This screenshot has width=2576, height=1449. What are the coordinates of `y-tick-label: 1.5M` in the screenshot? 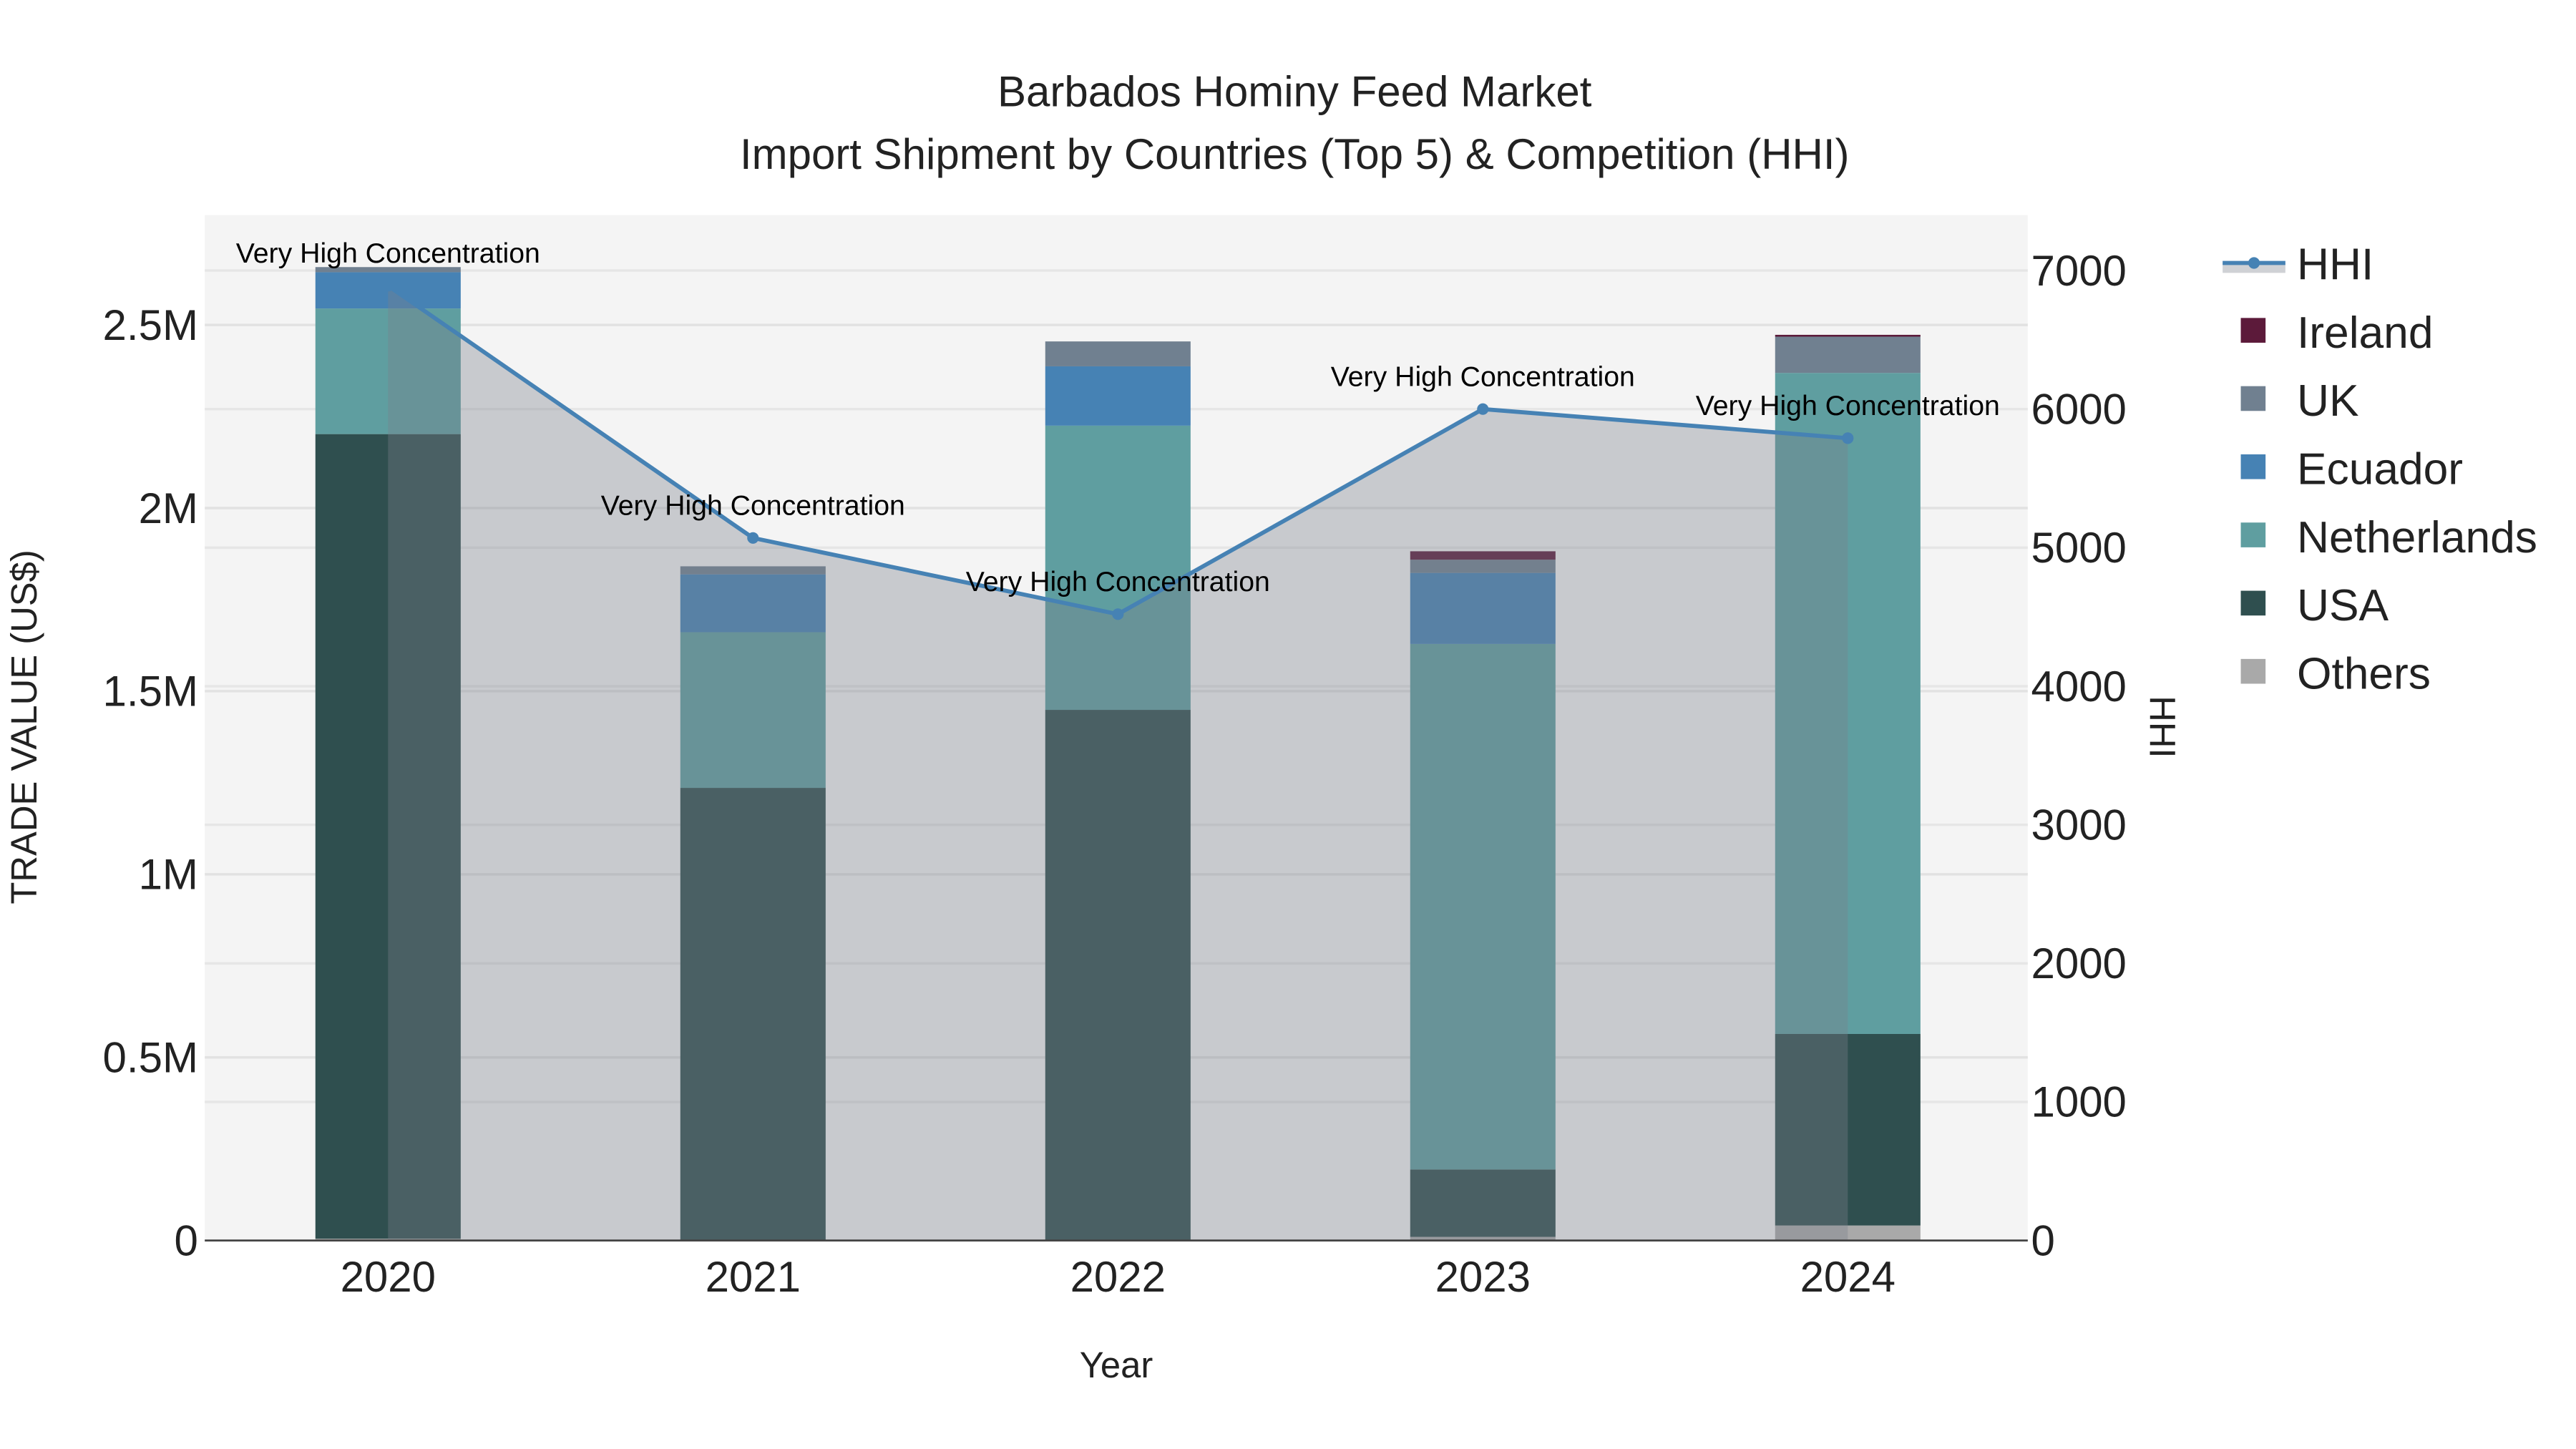 It's located at (150, 692).